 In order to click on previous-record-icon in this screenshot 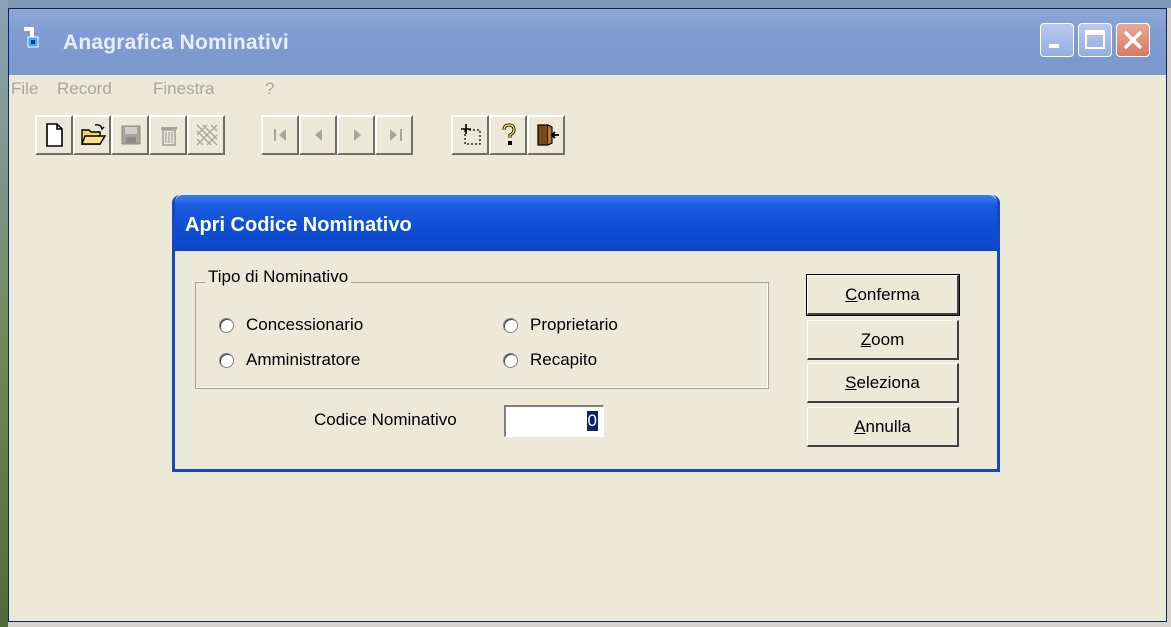, I will do `click(318, 135)`.